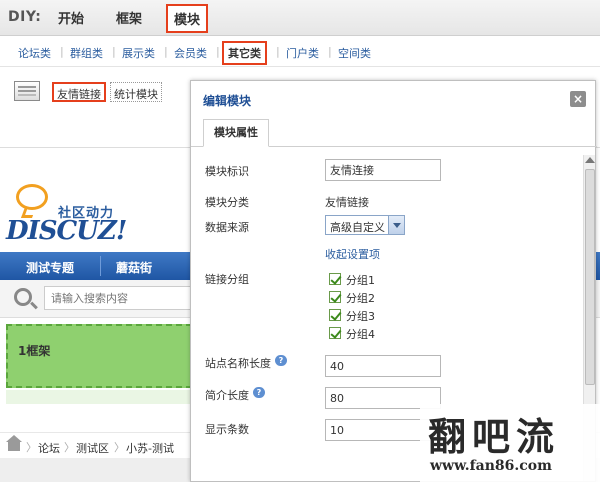  Describe the element at coordinates (360, 334) in the screenshot. I see `group4-label: 分组4` at that location.